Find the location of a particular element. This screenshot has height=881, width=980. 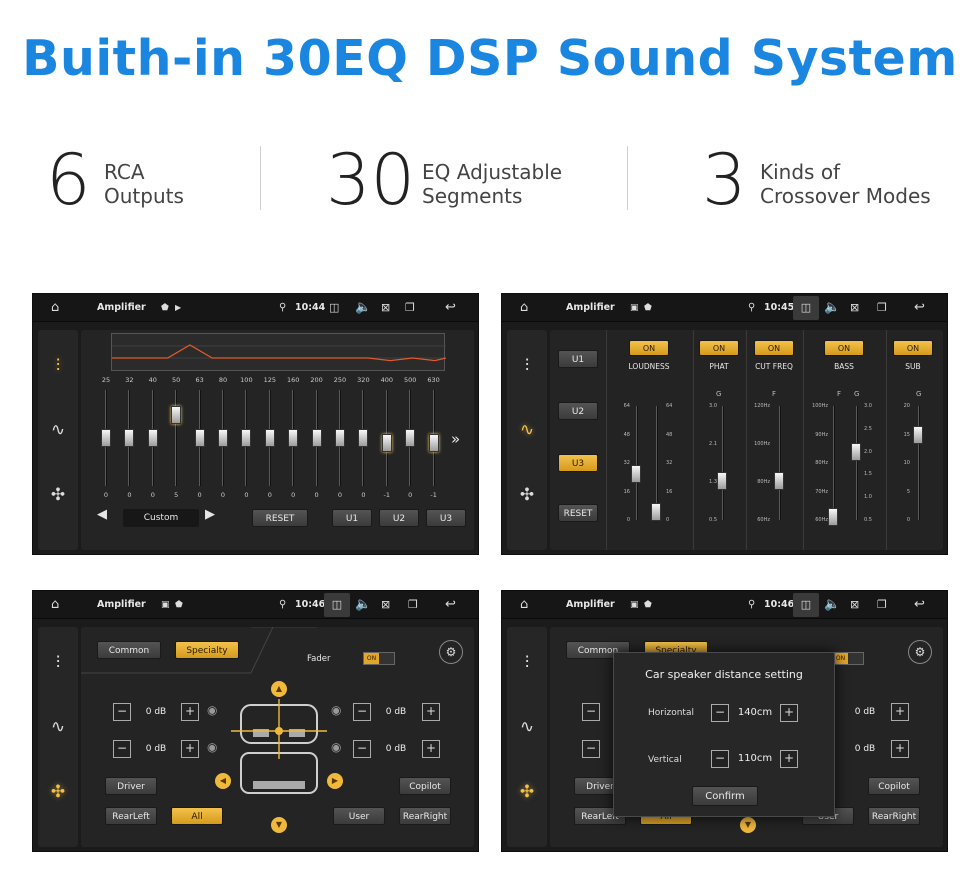

arrow-up-icon: ▲ is located at coordinates (279, 689).